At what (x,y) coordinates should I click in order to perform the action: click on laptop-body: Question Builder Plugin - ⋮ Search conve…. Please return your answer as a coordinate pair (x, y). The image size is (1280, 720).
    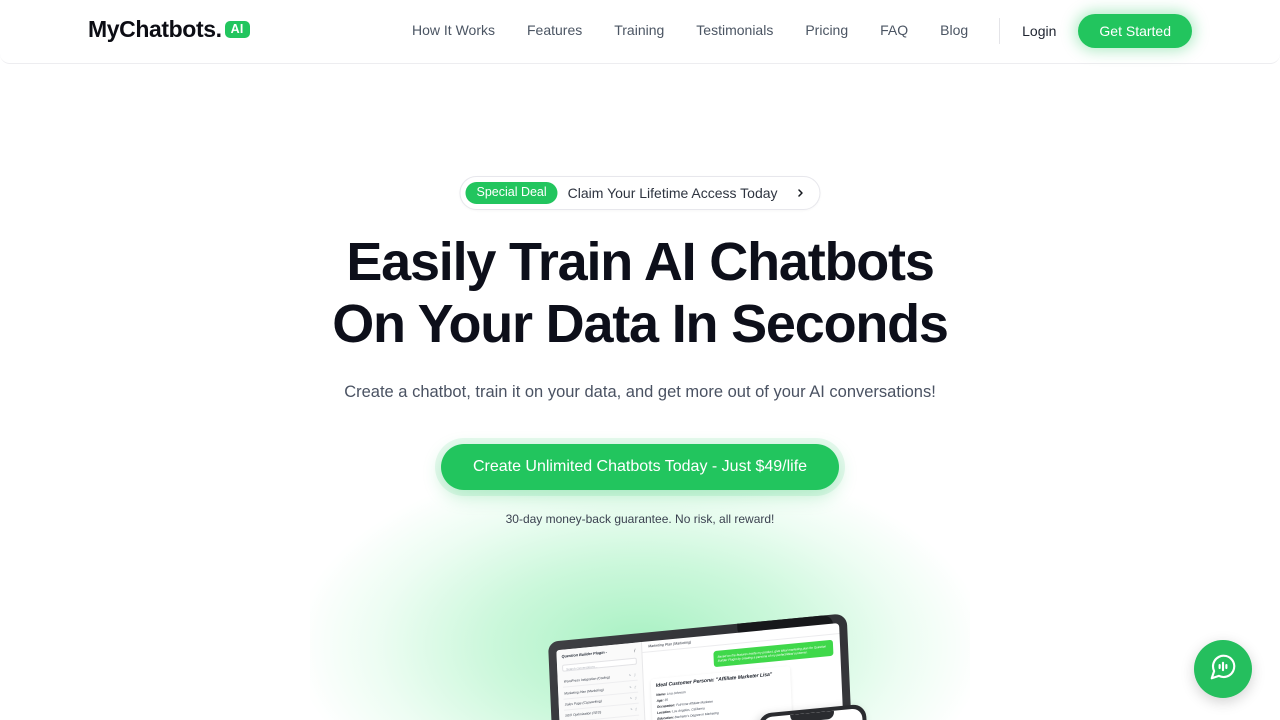
    Looking at the image, I should click on (701, 666).